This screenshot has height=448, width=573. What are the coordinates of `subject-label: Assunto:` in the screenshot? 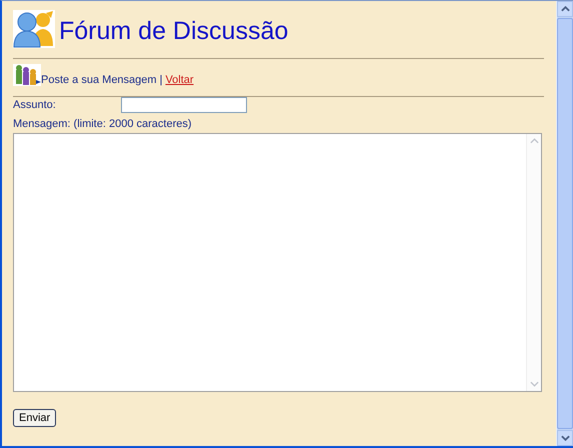 It's located at (35, 105).